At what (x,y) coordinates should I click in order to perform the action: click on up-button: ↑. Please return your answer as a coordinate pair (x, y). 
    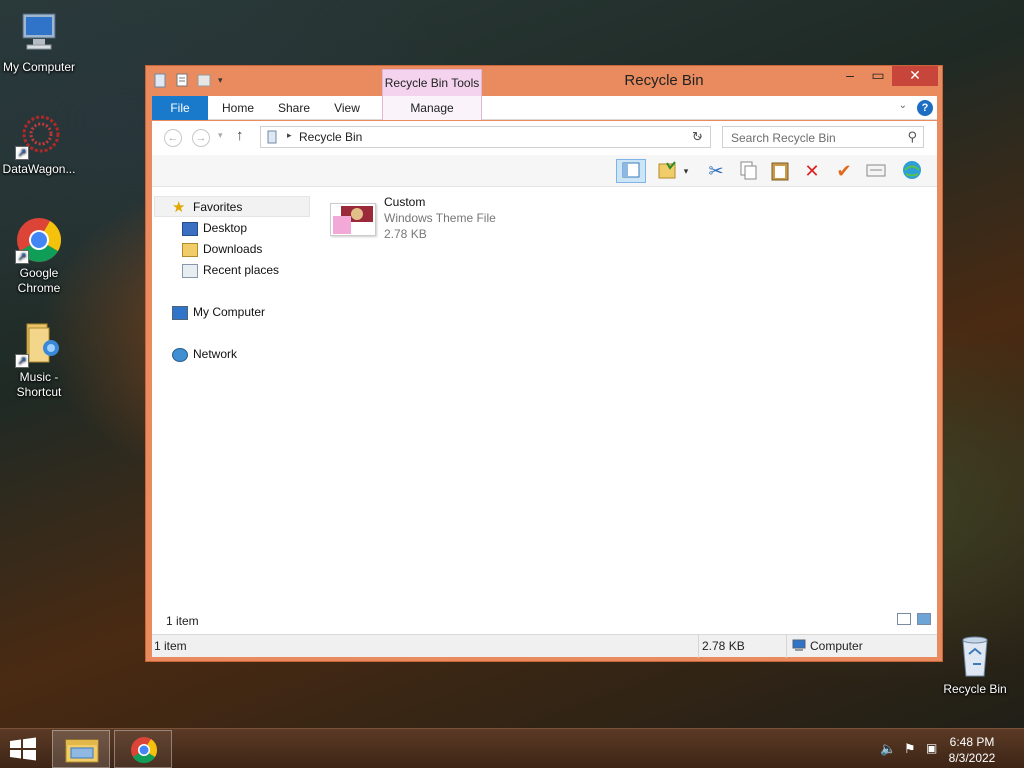
    Looking at the image, I should click on (240, 135).